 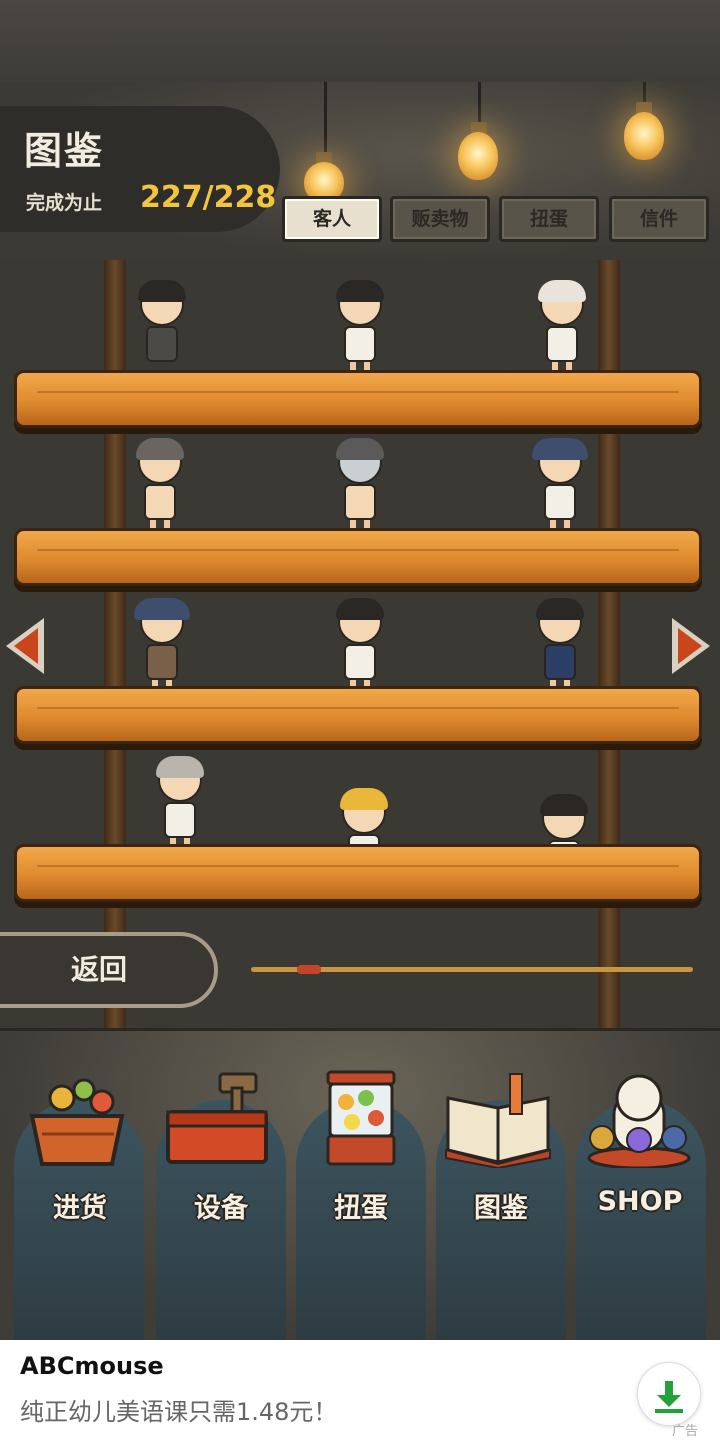 What do you see at coordinates (92, 1366) in the screenshot?
I see `ad-title: ABCmouse` at bounding box center [92, 1366].